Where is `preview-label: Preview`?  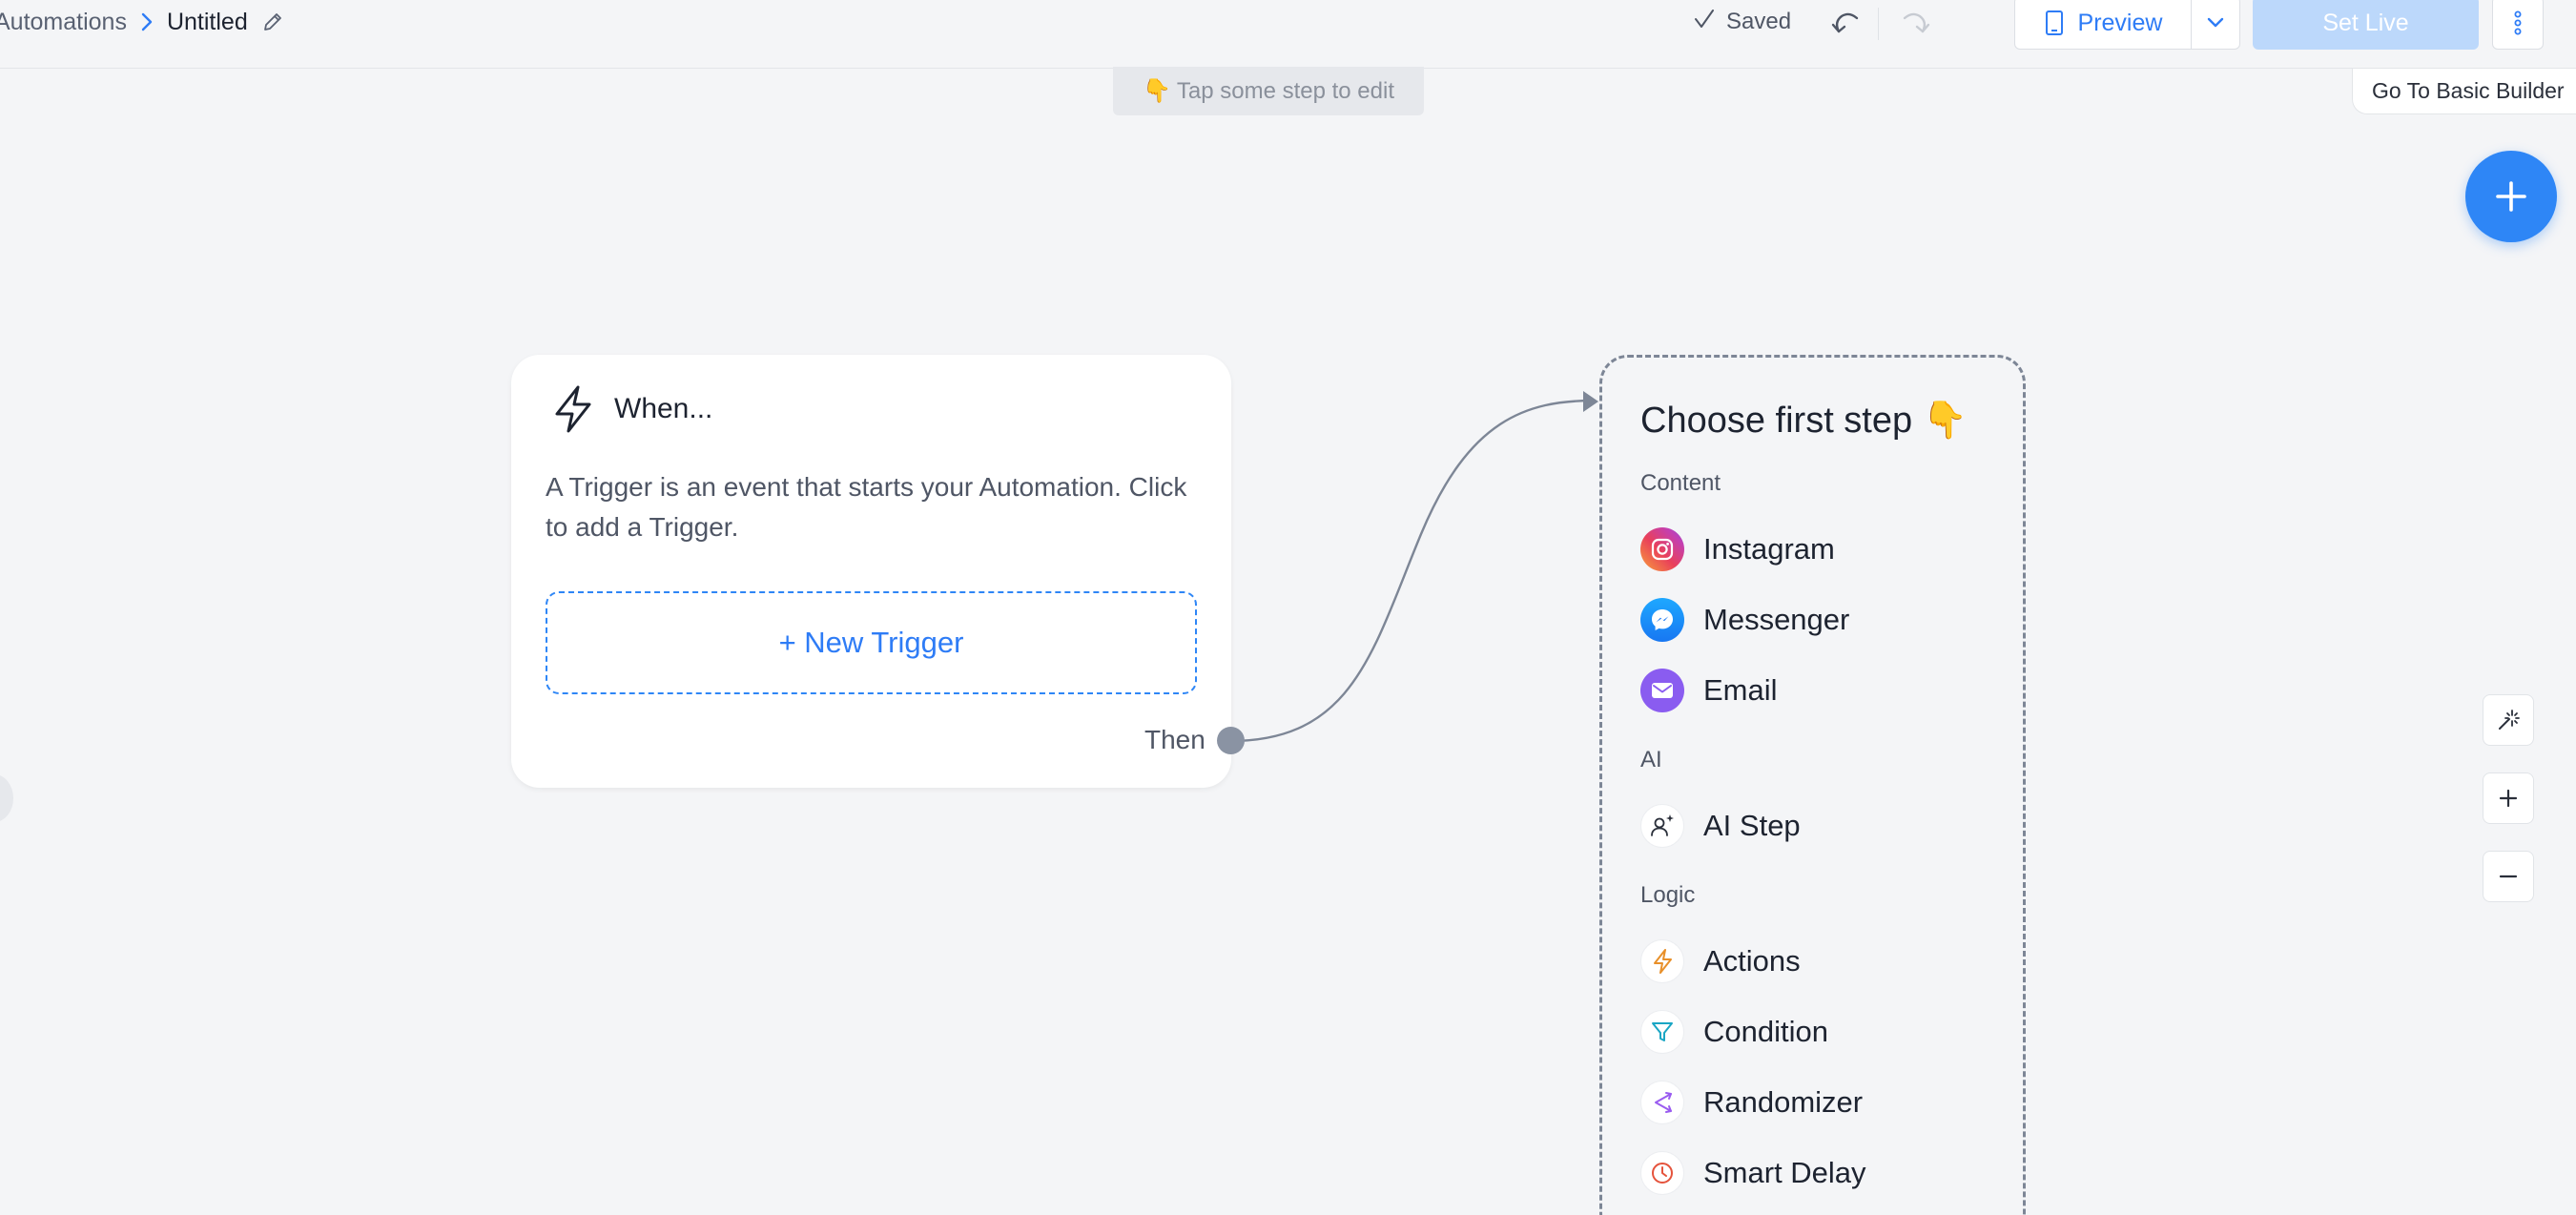 preview-label: Preview is located at coordinates (2120, 22).